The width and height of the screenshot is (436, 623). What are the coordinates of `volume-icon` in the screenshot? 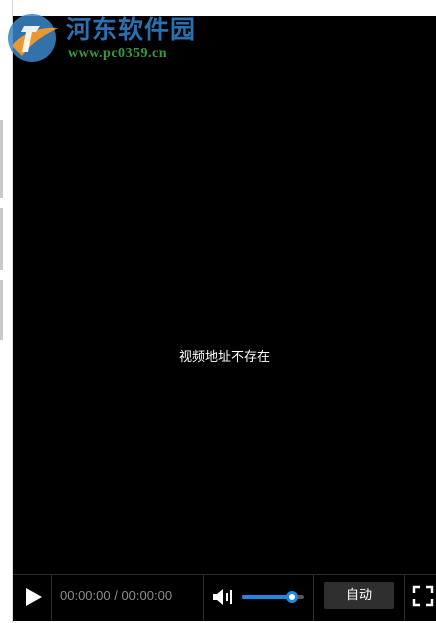 It's located at (222, 597).